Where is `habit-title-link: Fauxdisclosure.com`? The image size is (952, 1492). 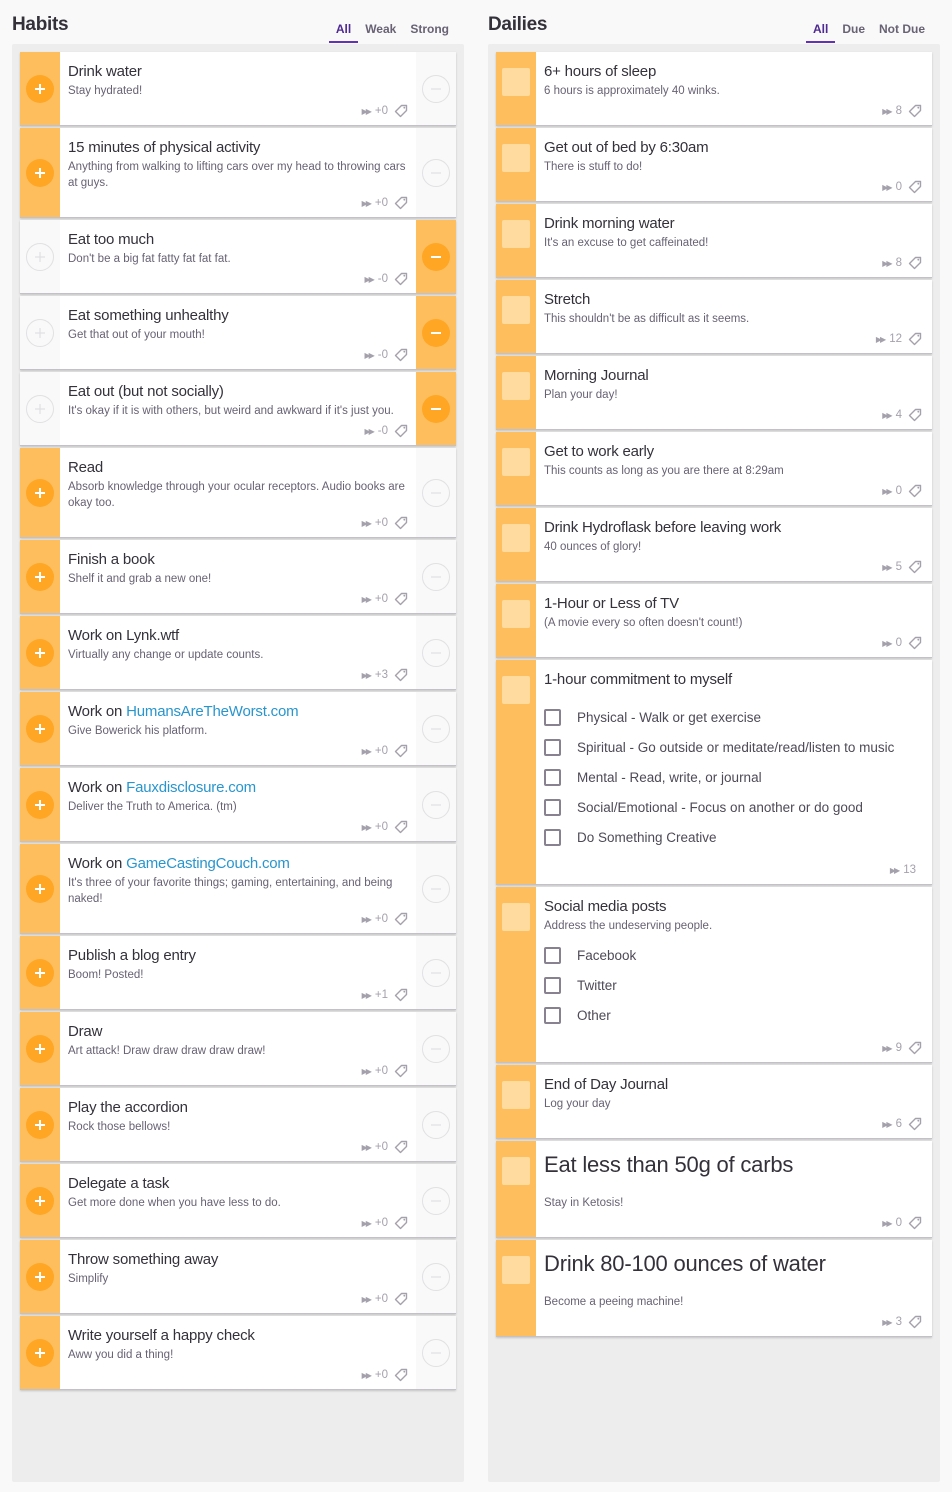 habit-title-link: Fauxdisclosure.com is located at coordinates (191, 787).